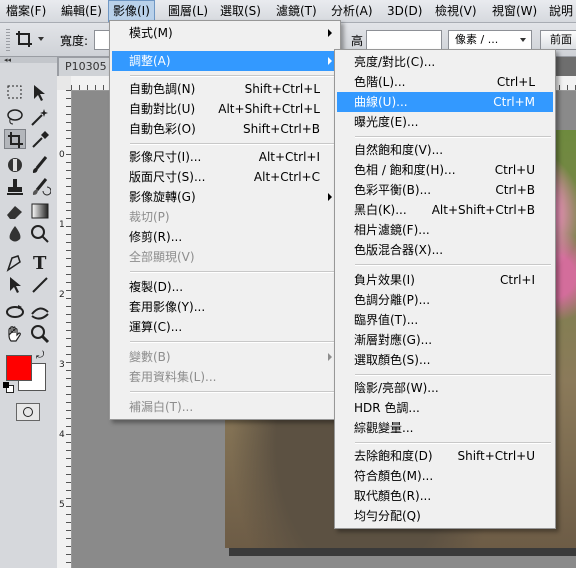 The width and height of the screenshot is (576, 568). What do you see at coordinates (445, 170) in the screenshot?
I see `menu-item-hue-saturation: 色相 / 飽和度(H)... Ctrl+U` at bounding box center [445, 170].